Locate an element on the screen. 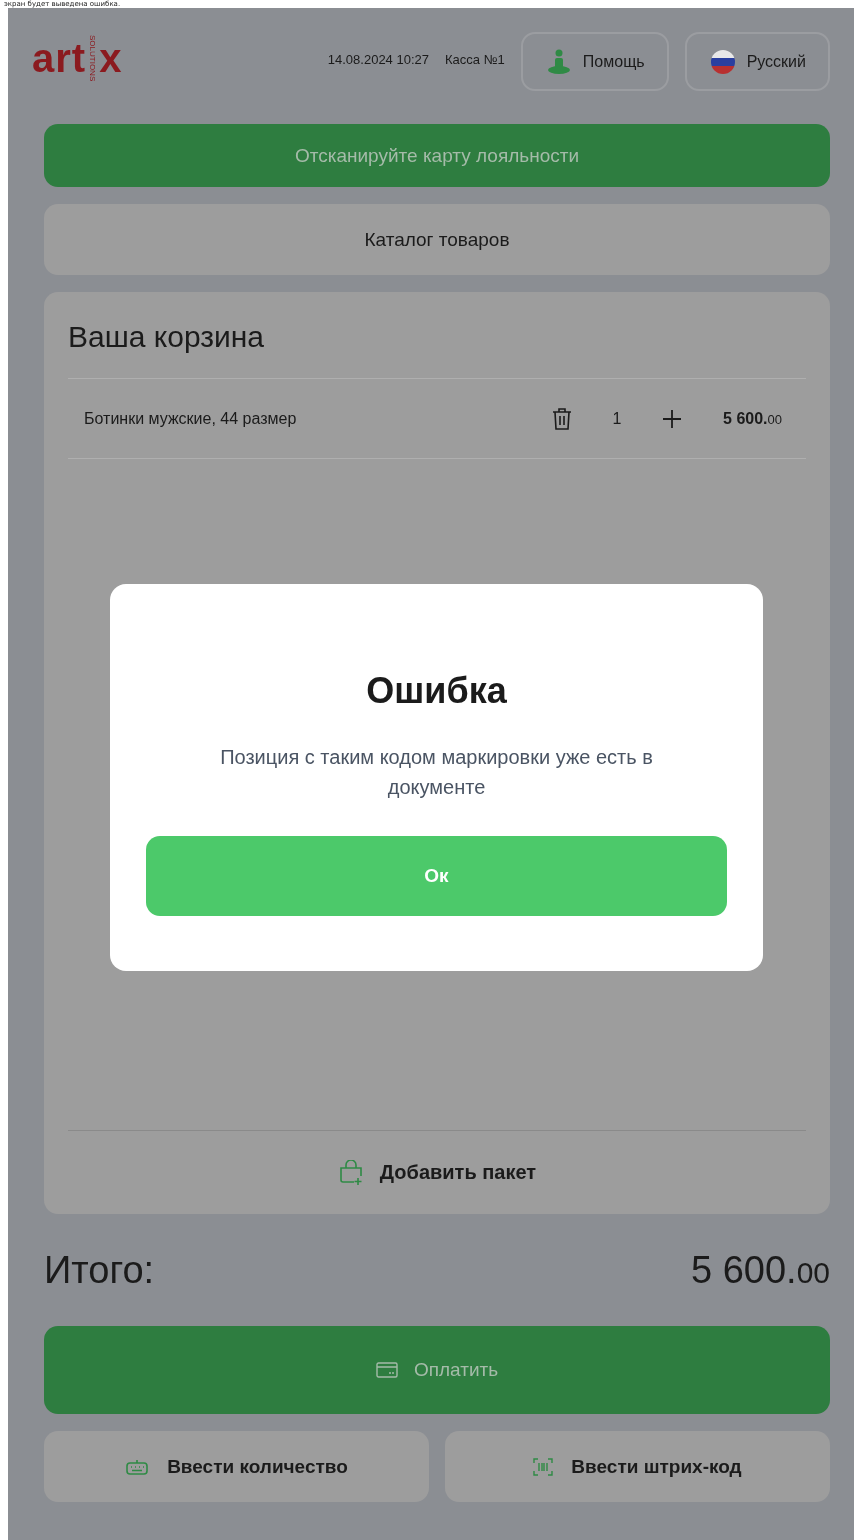 This screenshot has width=862, height=1540. logo-tagline: SOLUTIONS is located at coordinates (93, 58).